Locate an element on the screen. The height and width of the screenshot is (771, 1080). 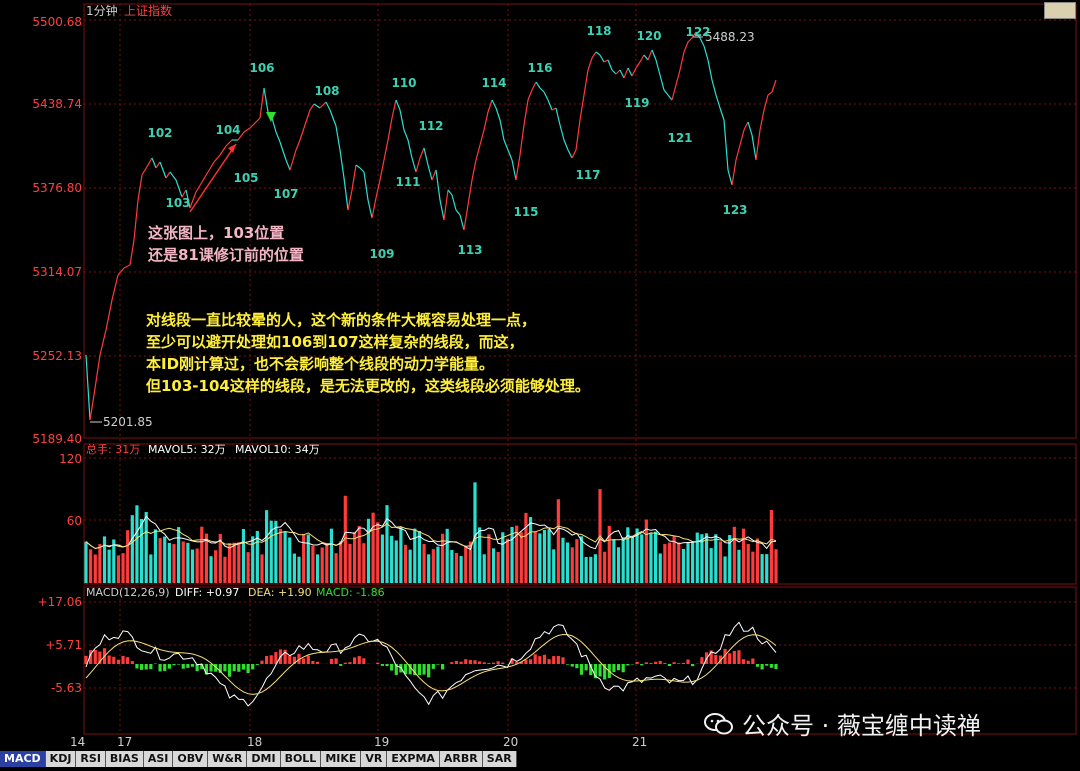
tab-expma: EXPMA is located at coordinates (413, 759).